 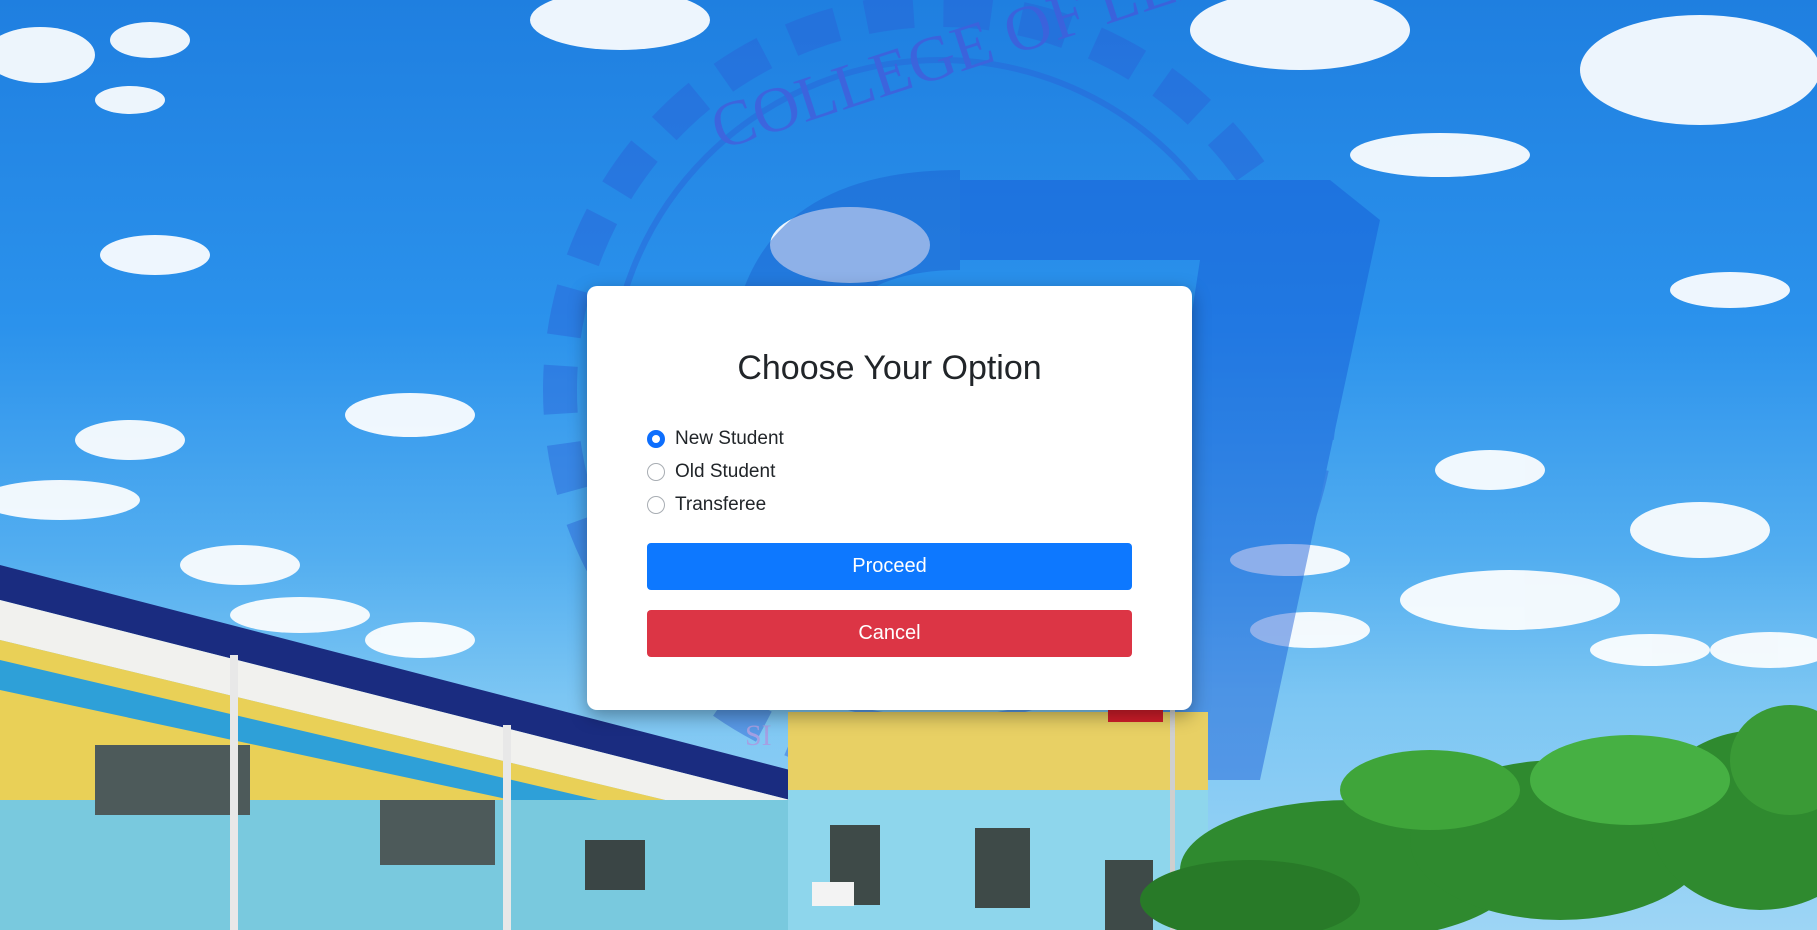 I want to click on option-radio-group: New Student Old Student Transferee, so click(x=889, y=471).